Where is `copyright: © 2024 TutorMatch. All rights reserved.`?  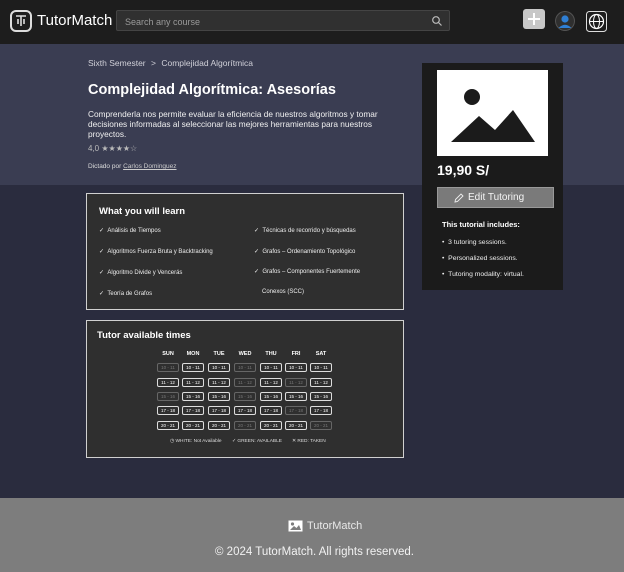 copyright: © 2024 TutorMatch. All rights reserved. is located at coordinates (314, 552).